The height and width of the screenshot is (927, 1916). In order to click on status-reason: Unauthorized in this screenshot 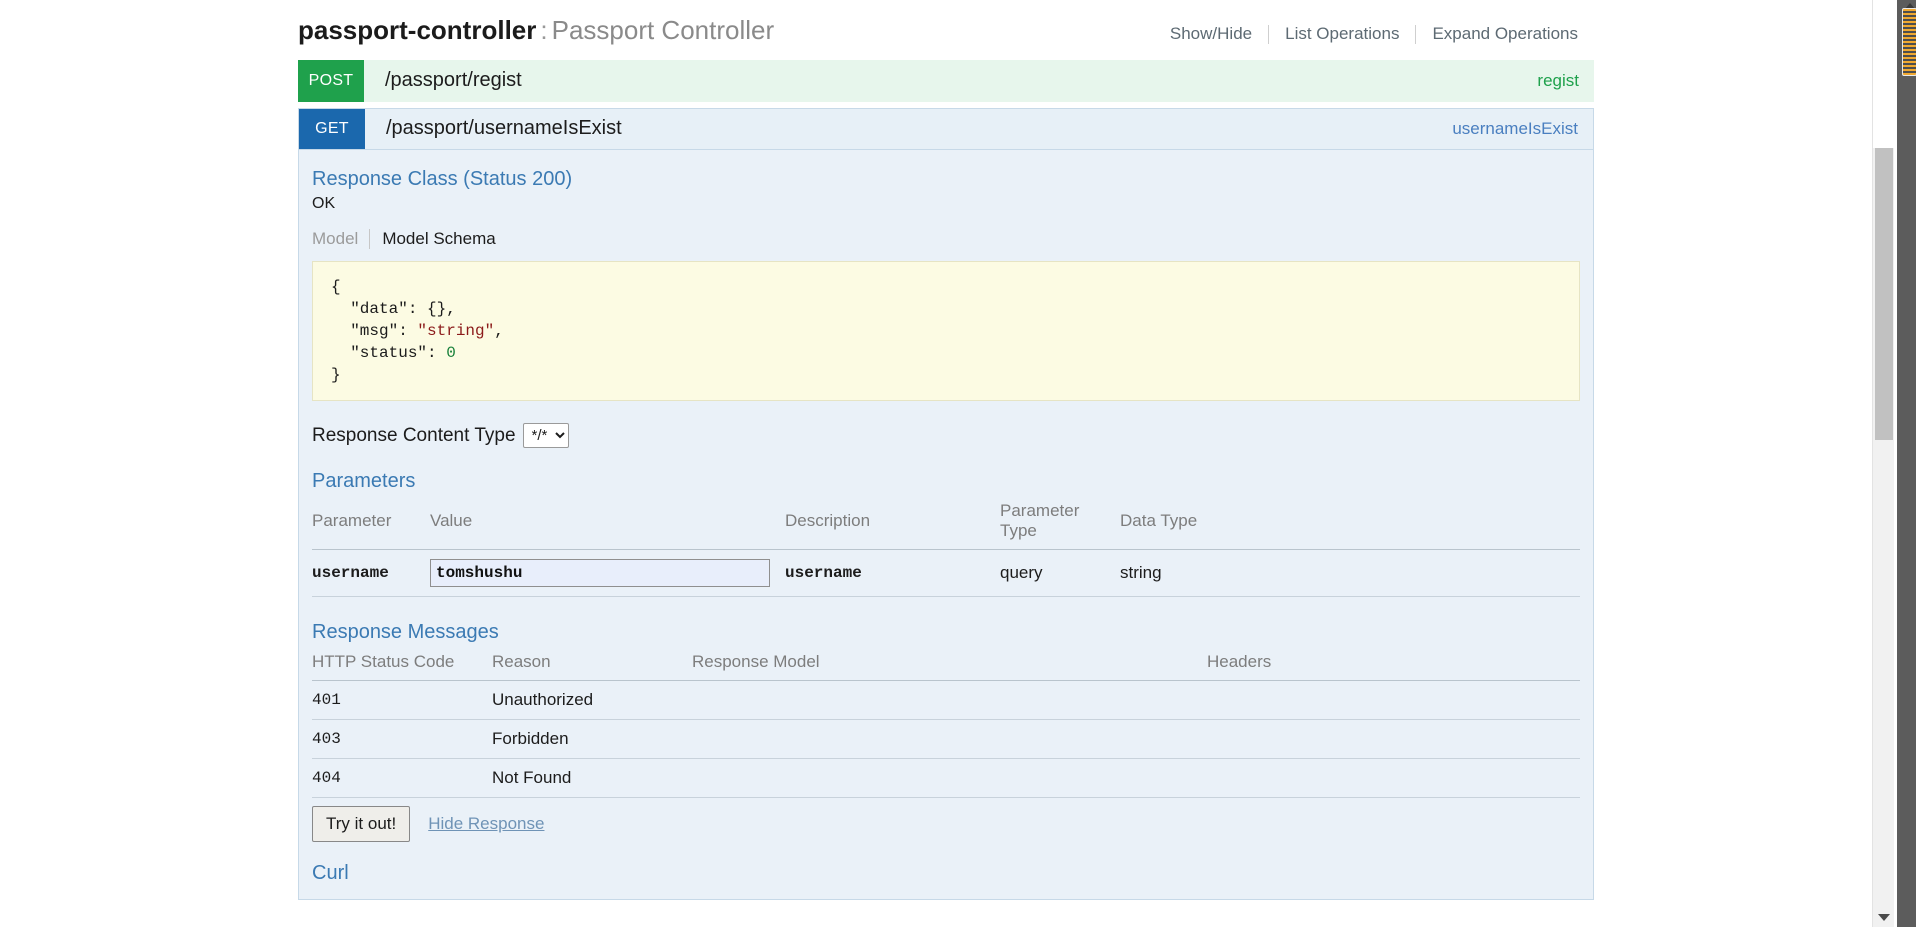, I will do `click(592, 700)`.